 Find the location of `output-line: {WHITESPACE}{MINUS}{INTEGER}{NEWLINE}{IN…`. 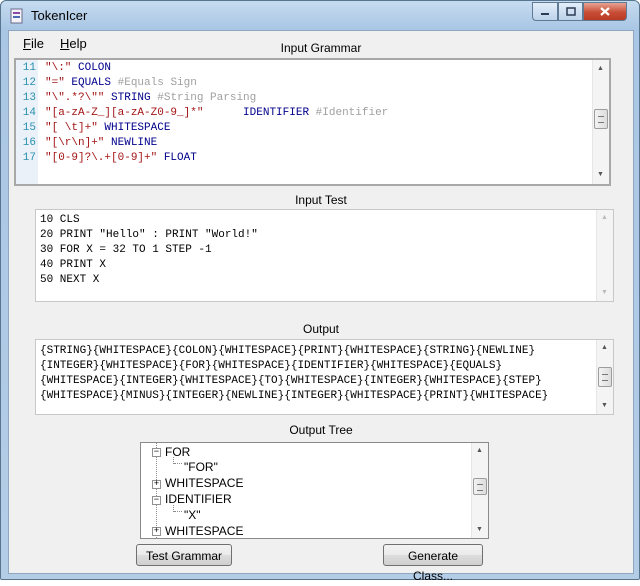

output-line: {WHITESPACE}{MINUS}{INTEGER}{NEWLINE}{IN… is located at coordinates (294, 396).